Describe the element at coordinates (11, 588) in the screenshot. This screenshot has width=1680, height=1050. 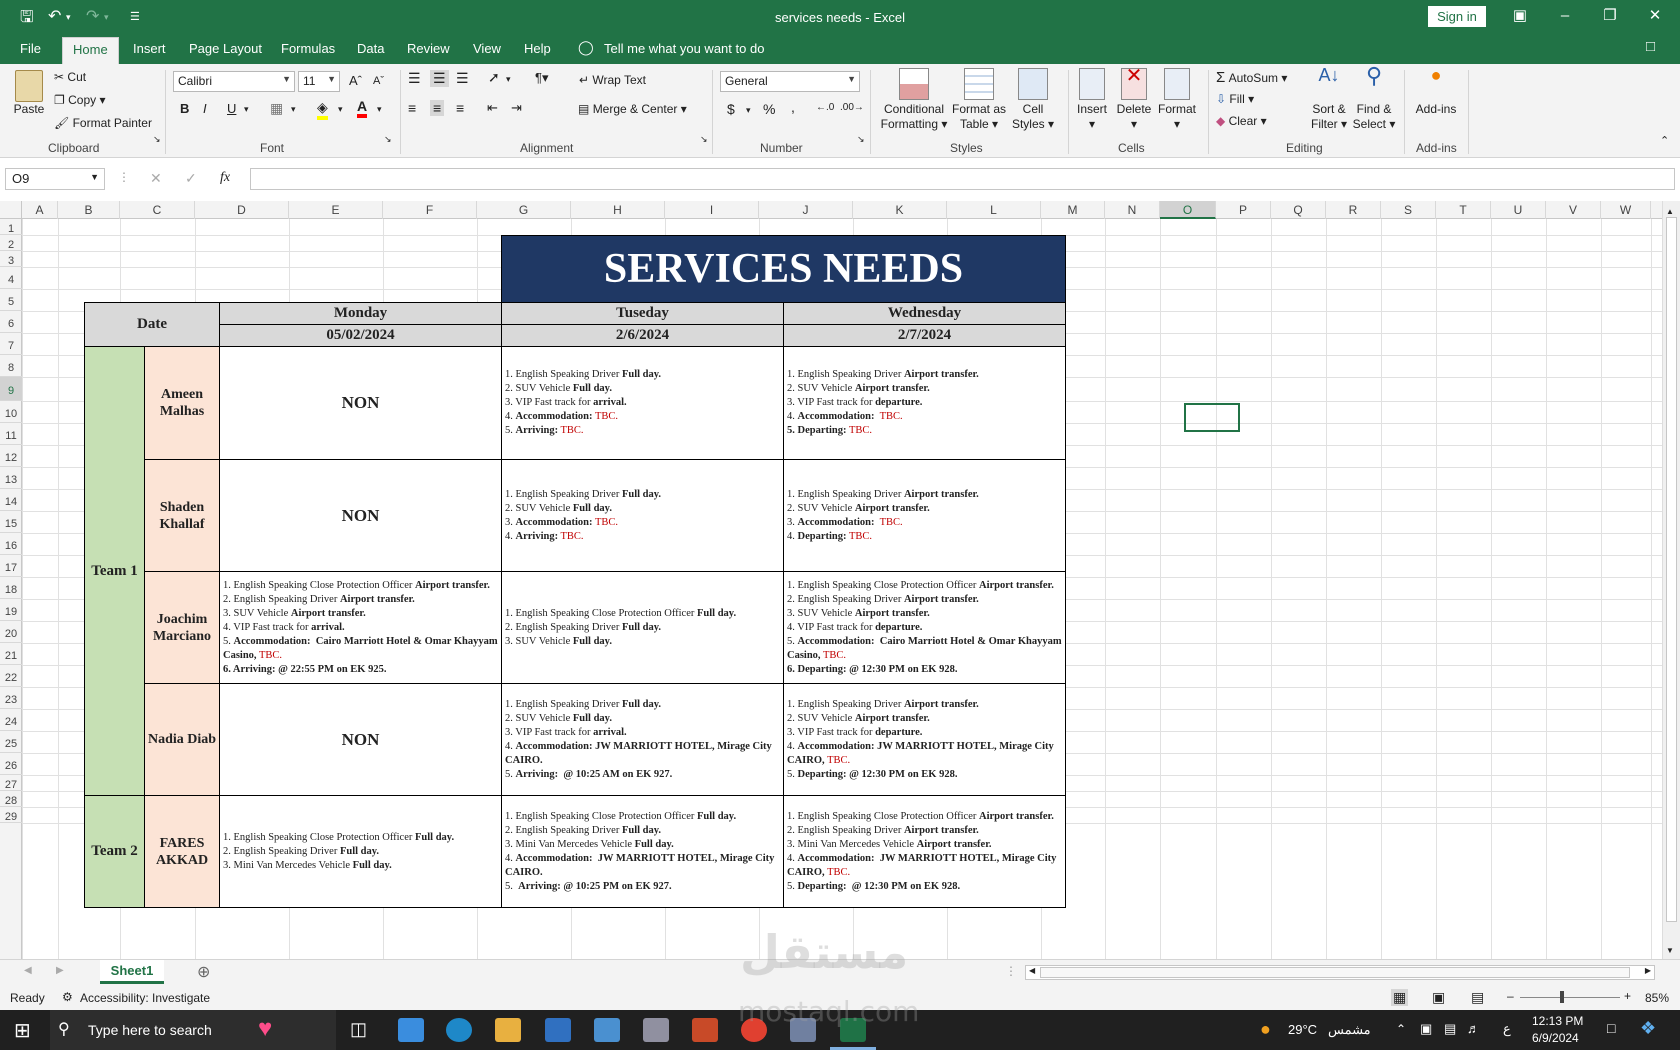
I see `row-header-18: 18` at that location.